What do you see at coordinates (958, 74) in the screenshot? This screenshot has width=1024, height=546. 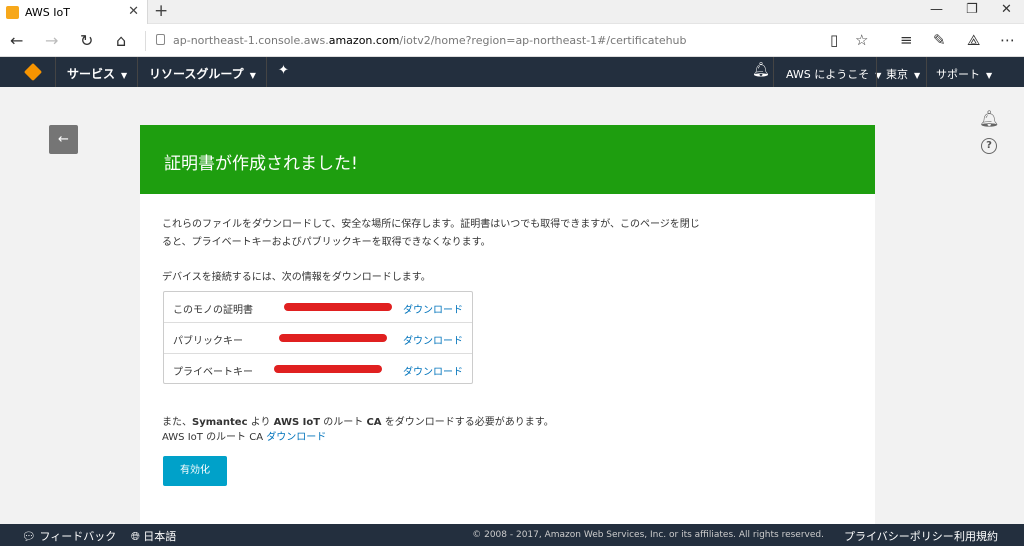 I see `support-label: サポート` at bounding box center [958, 74].